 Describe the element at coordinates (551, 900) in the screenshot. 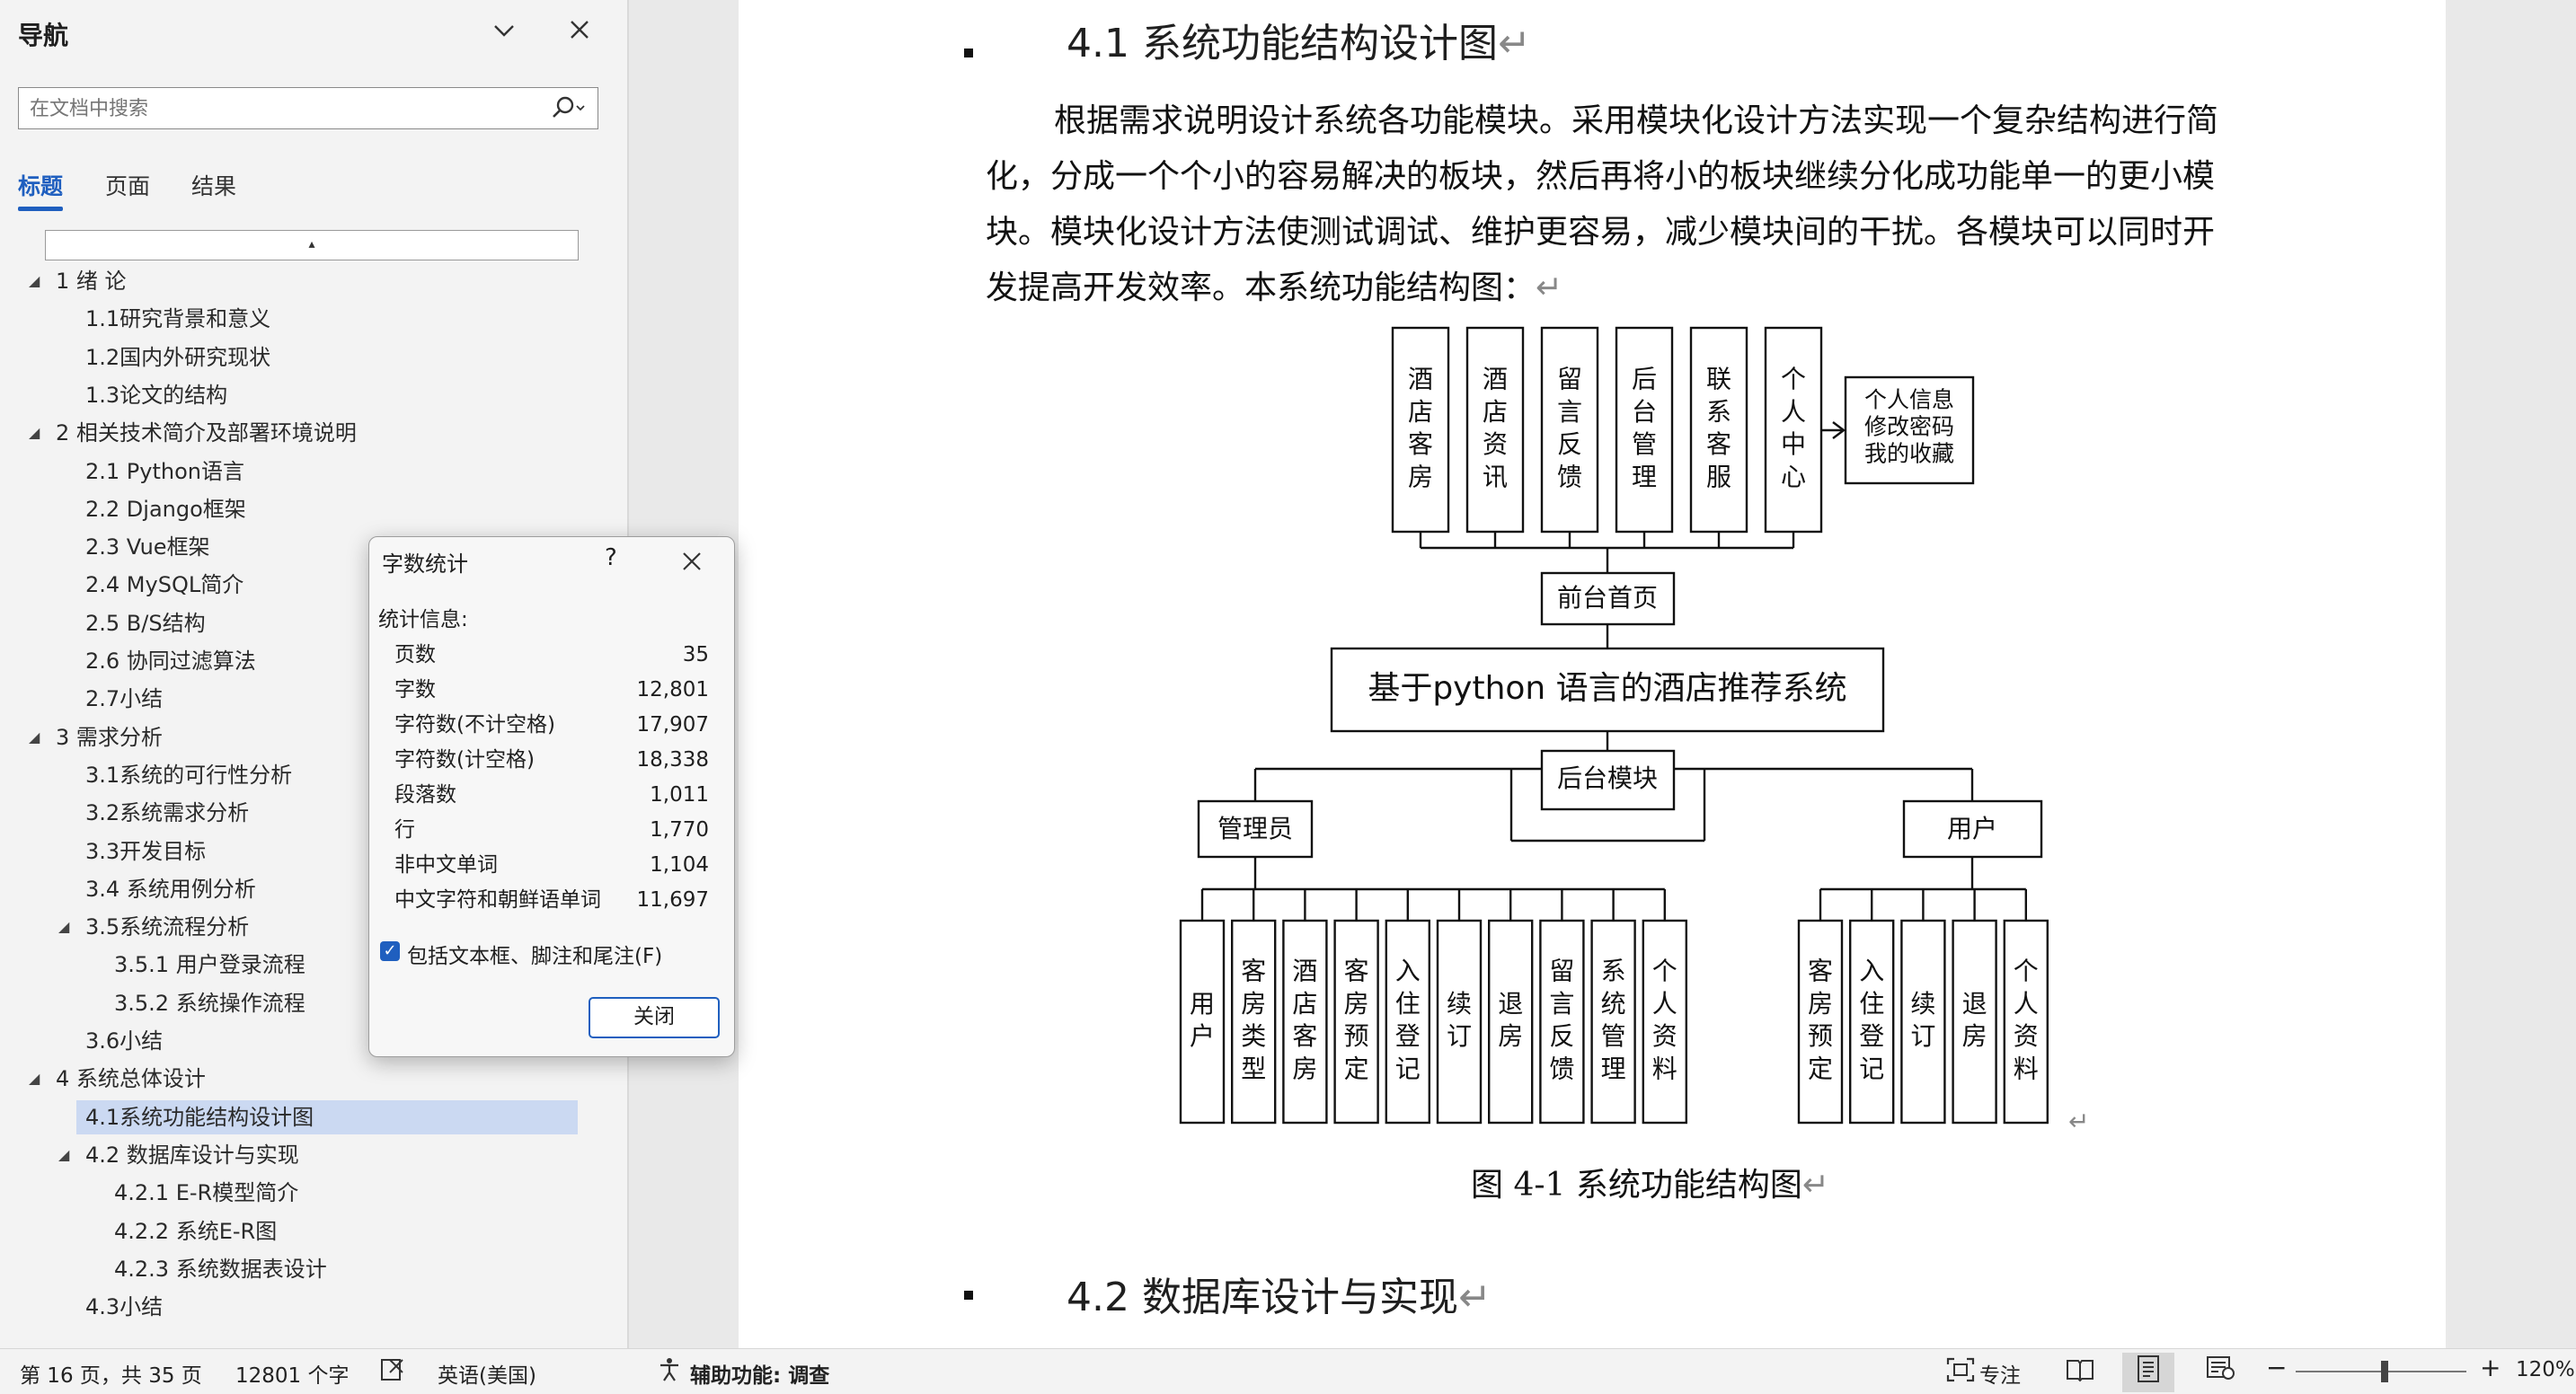

I see `stat-row: 中文字符和朝鲜语单词 11,697` at that location.